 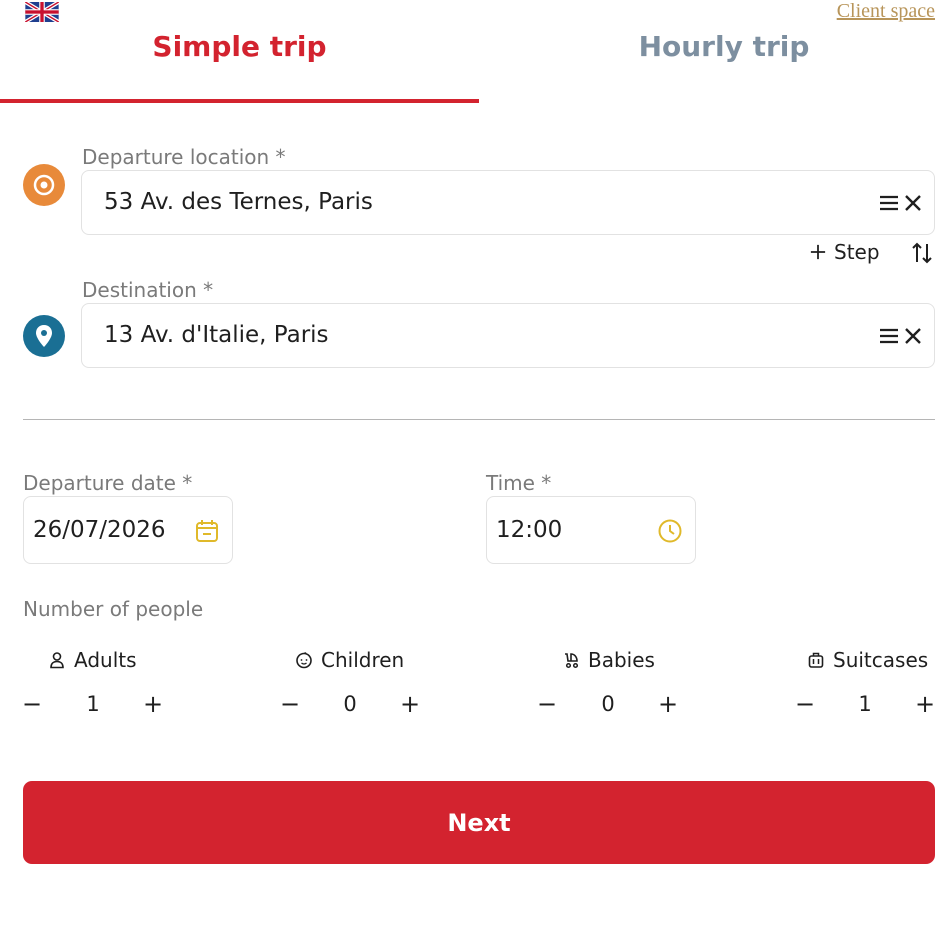 What do you see at coordinates (529, 530) in the screenshot?
I see `time-value: 12:00` at bounding box center [529, 530].